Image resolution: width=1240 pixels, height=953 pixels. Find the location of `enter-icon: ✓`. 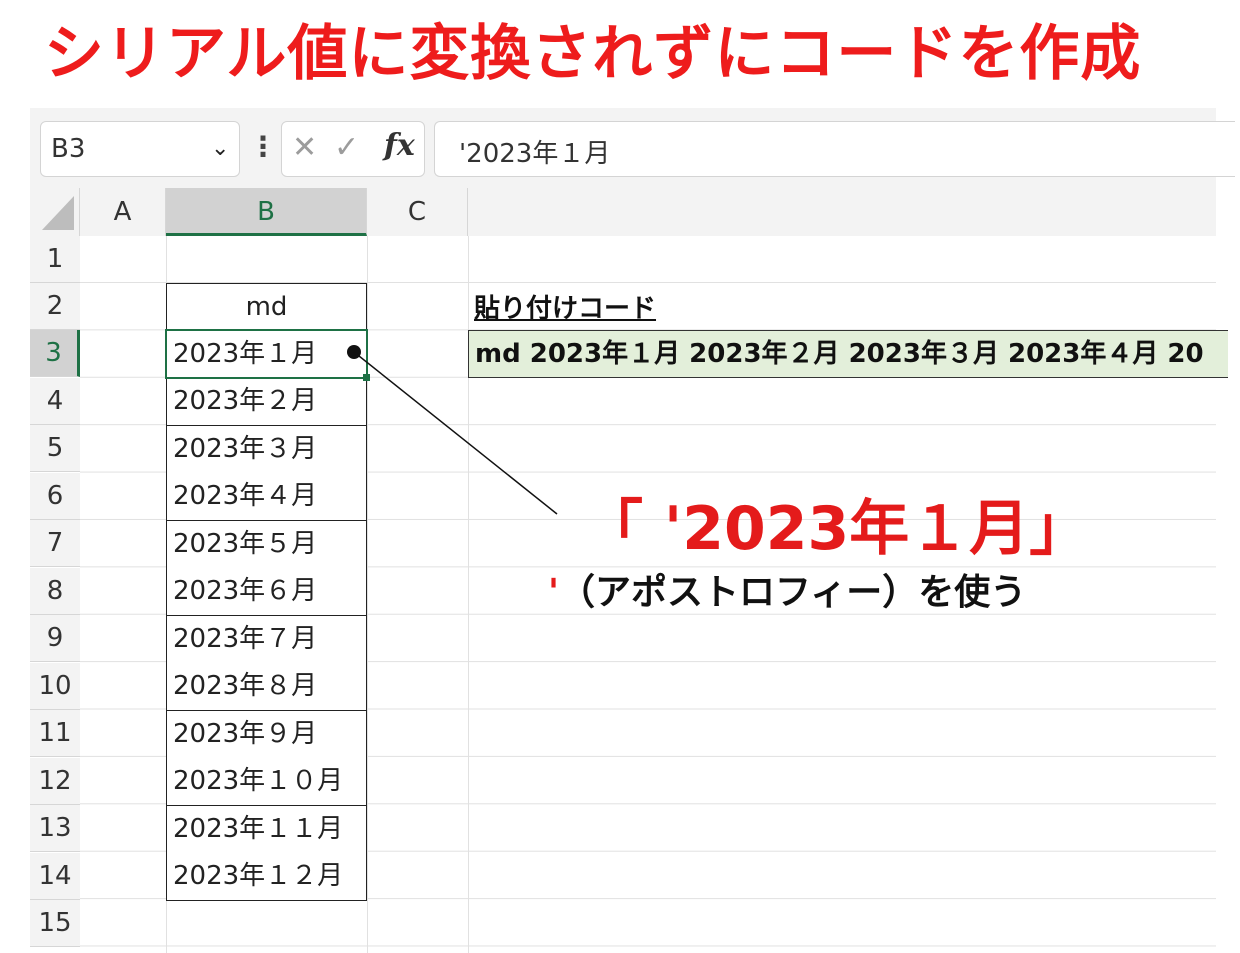

enter-icon: ✓ is located at coordinates (346, 147).